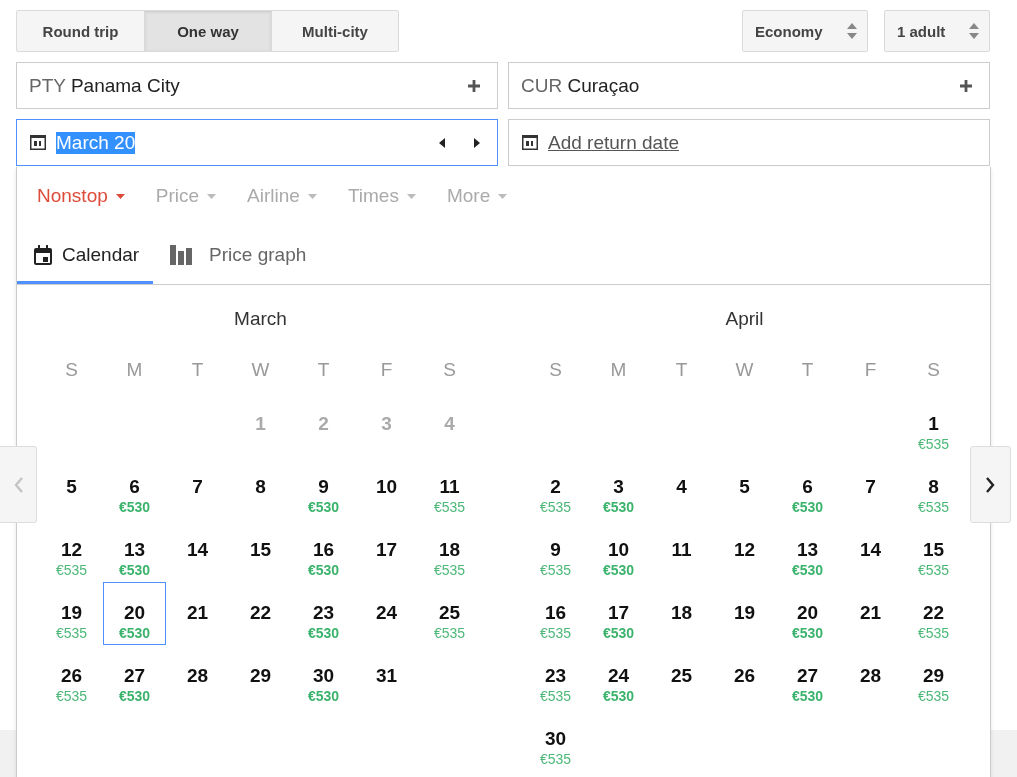 Image resolution: width=1017 pixels, height=777 pixels. What do you see at coordinates (260, 550) in the screenshot?
I see `calendar-day: 15` at bounding box center [260, 550].